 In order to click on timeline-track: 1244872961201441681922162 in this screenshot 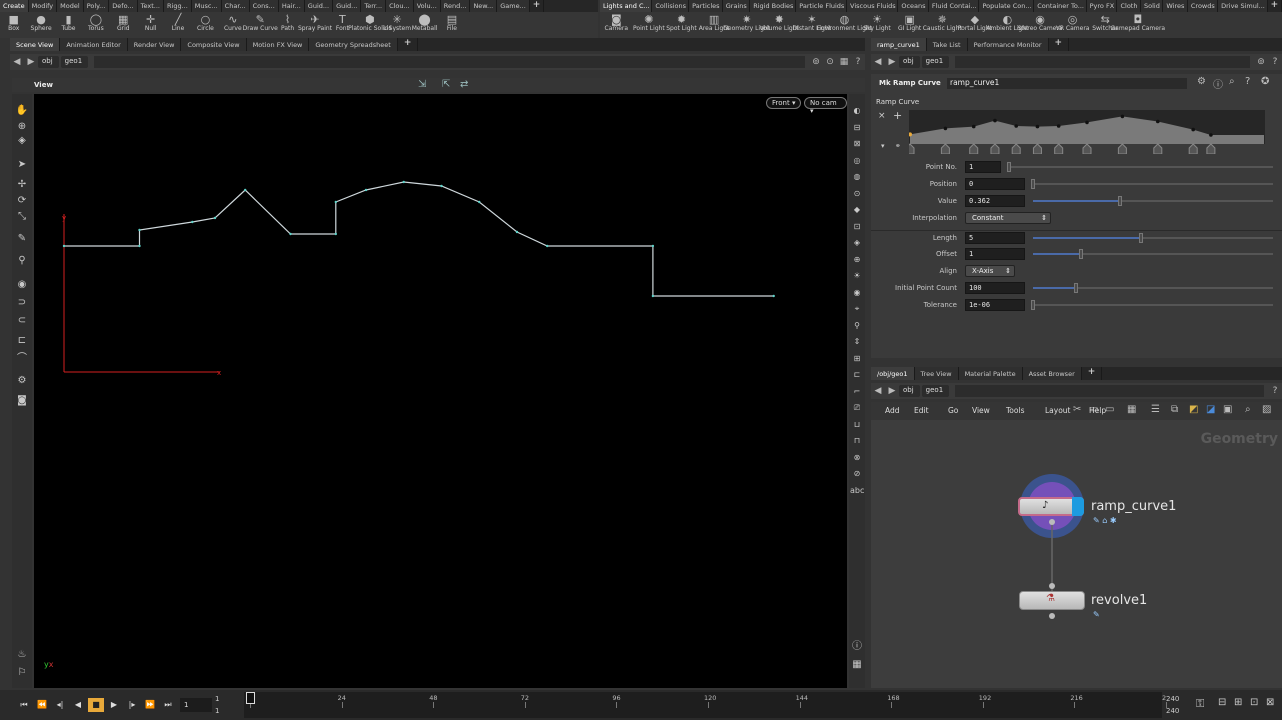, I will do `click(705, 705)`.